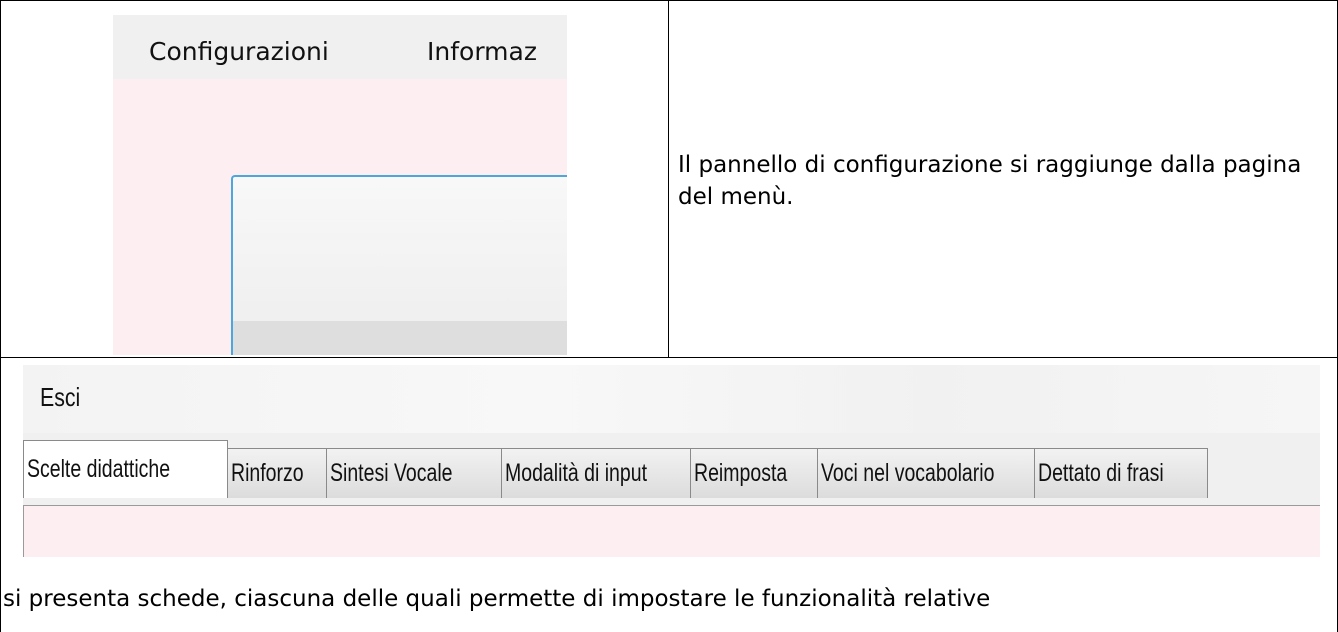 Image resolution: width=1338 pixels, height=632 pixels. What do you see at coordinates (391, 473) in the screenshot?
I see `tab-label: Sintesi Vocale` at bounding box center [391, 473].